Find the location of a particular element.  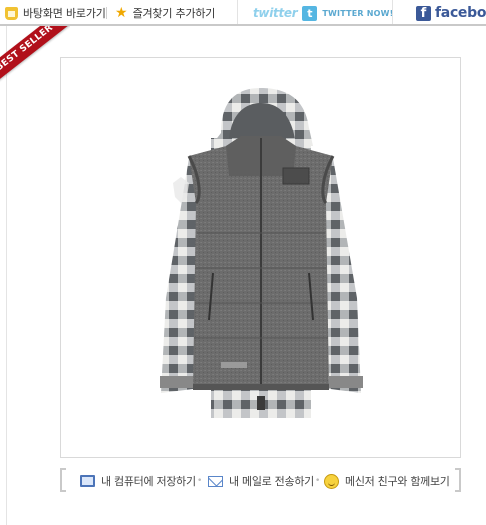

save-to-pc-button: 내 컴퓨터에 저장하기 is located at coordinates (138, 481).